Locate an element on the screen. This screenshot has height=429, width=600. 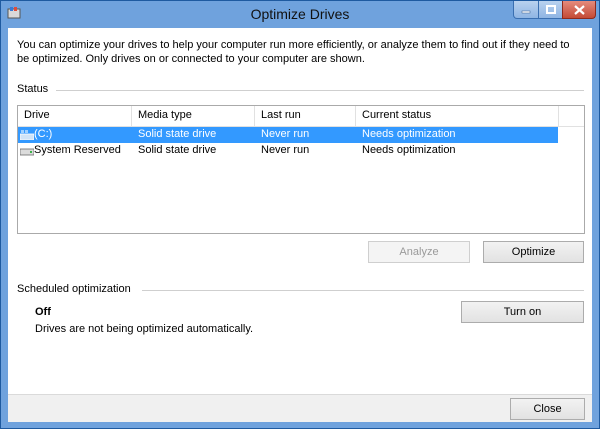
maximize-button is located at coordinates (550, 10).